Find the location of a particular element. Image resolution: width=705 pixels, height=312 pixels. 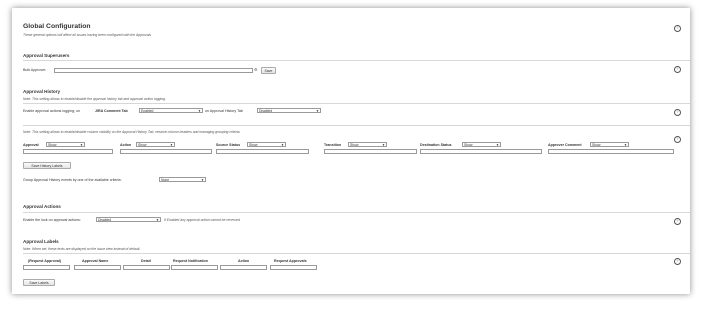

history-tab-label: on Approval History Tab is located at coordinates (224, 111).